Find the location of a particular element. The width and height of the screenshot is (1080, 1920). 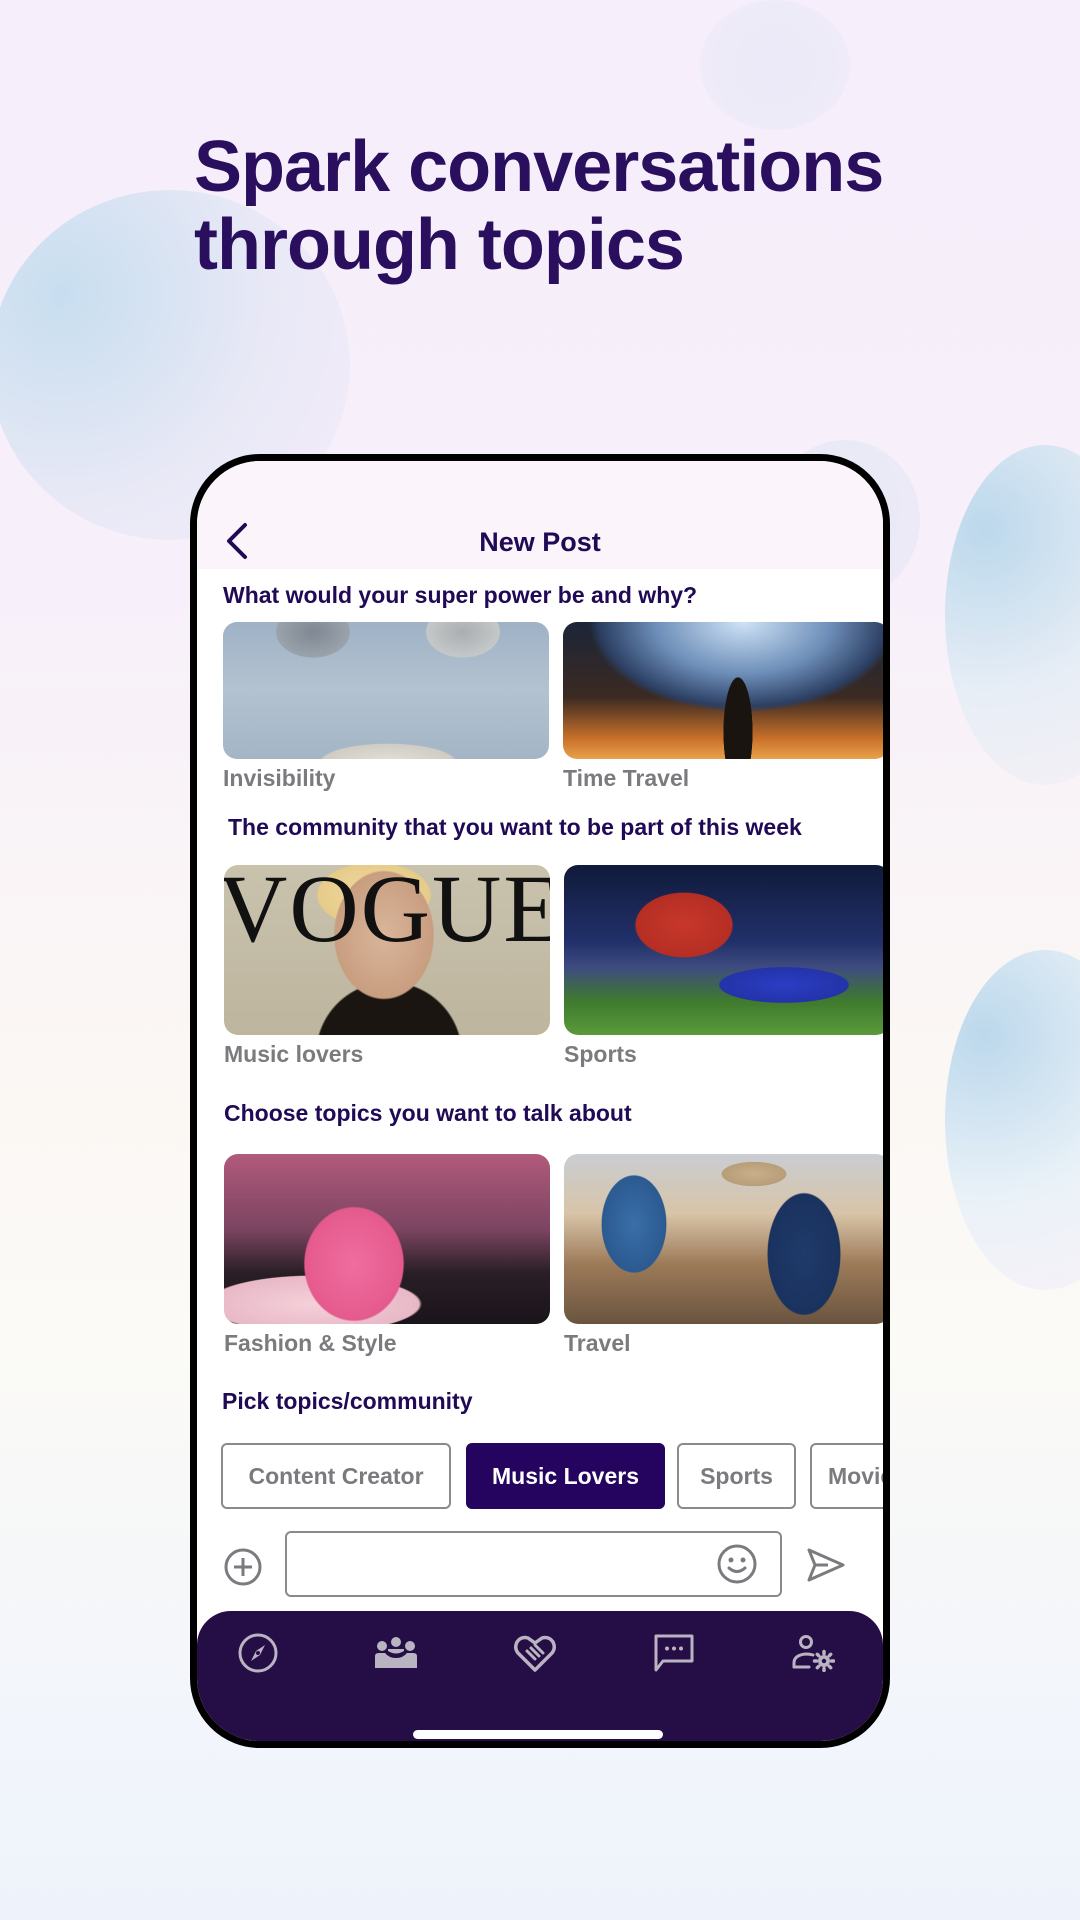

chat-bubble-icon is located at coordinates (674, 1653).